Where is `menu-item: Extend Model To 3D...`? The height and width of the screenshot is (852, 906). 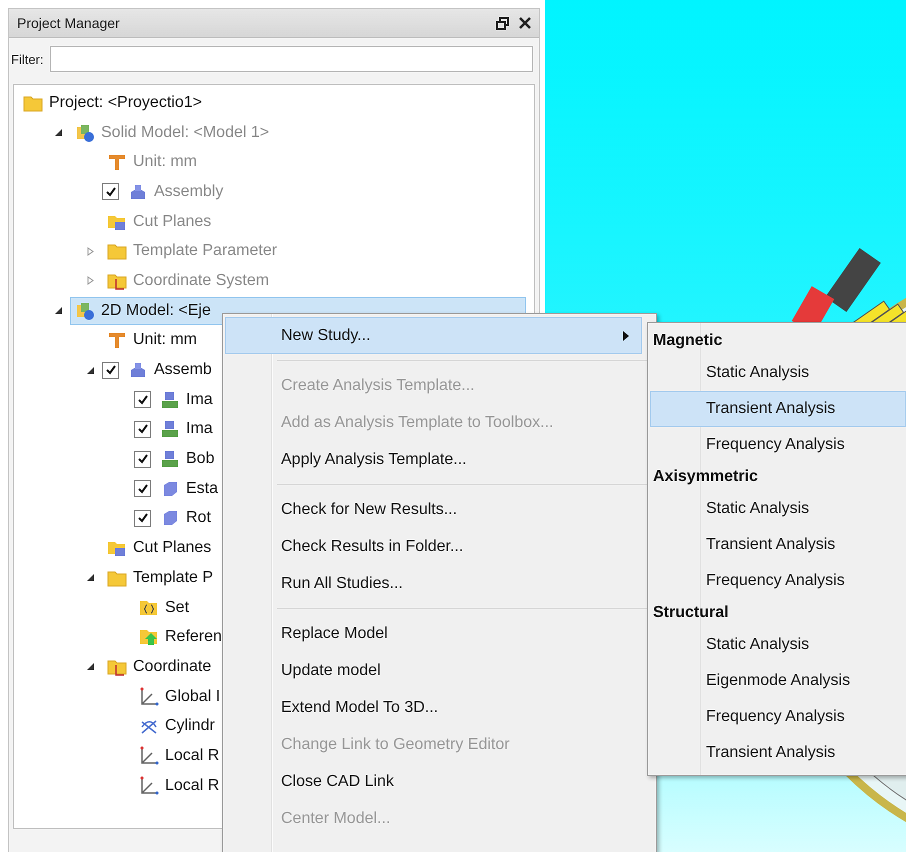
menu-item: Extend Model To 3D... is located at coordinates (433, 707).